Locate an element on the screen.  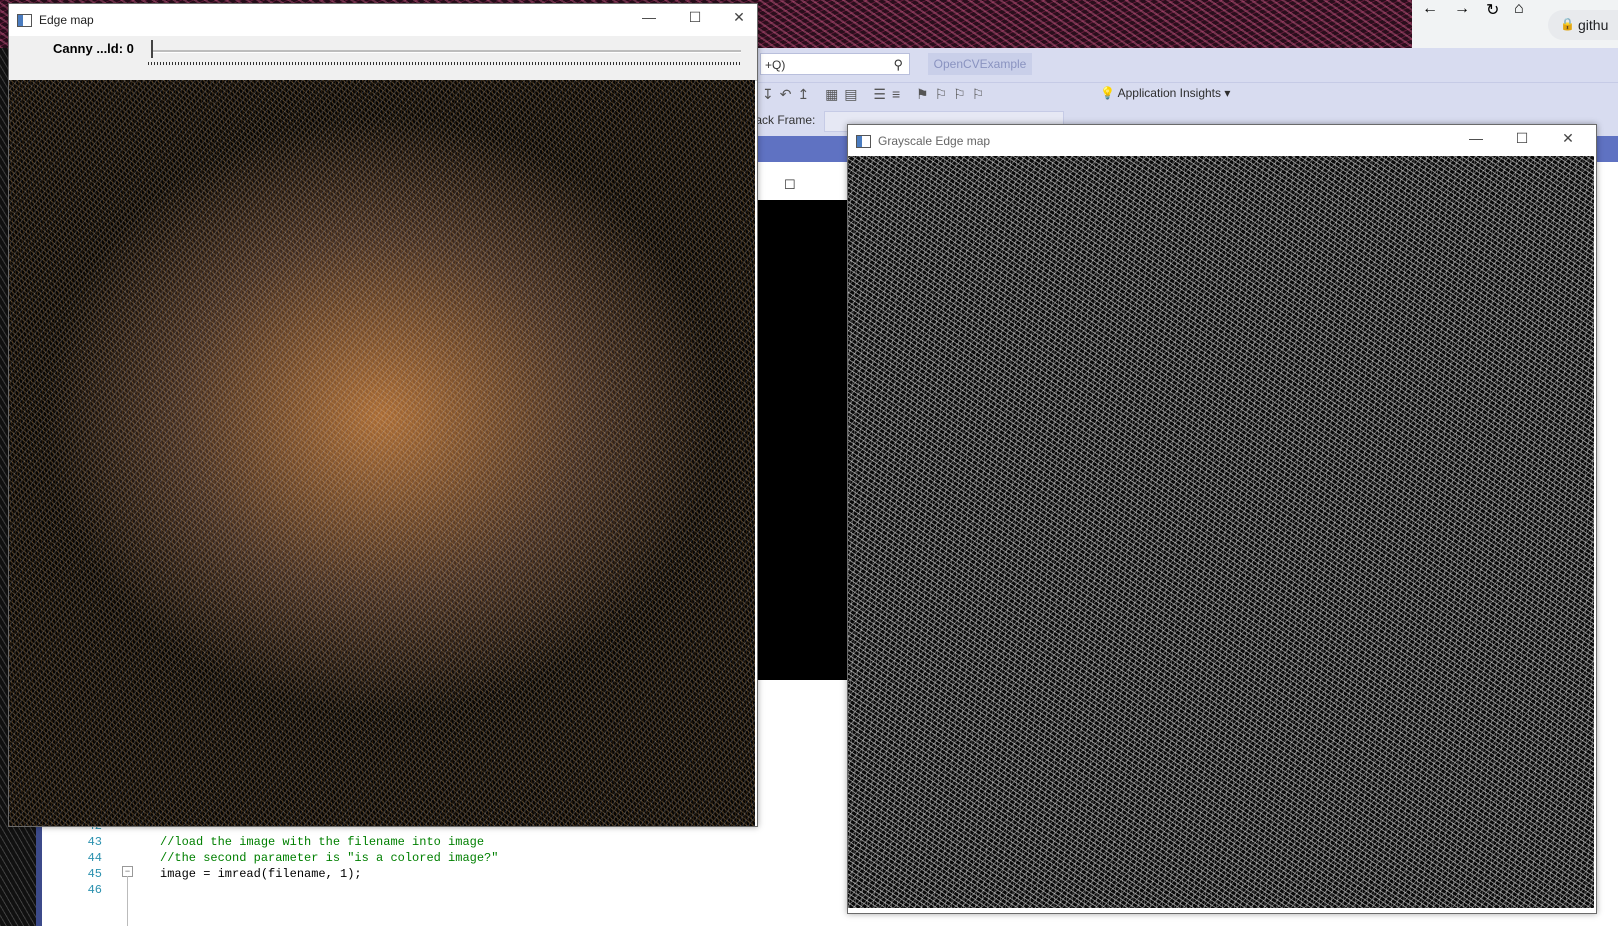
reload-icon: ↻ is located at coordinates (1492, 10).